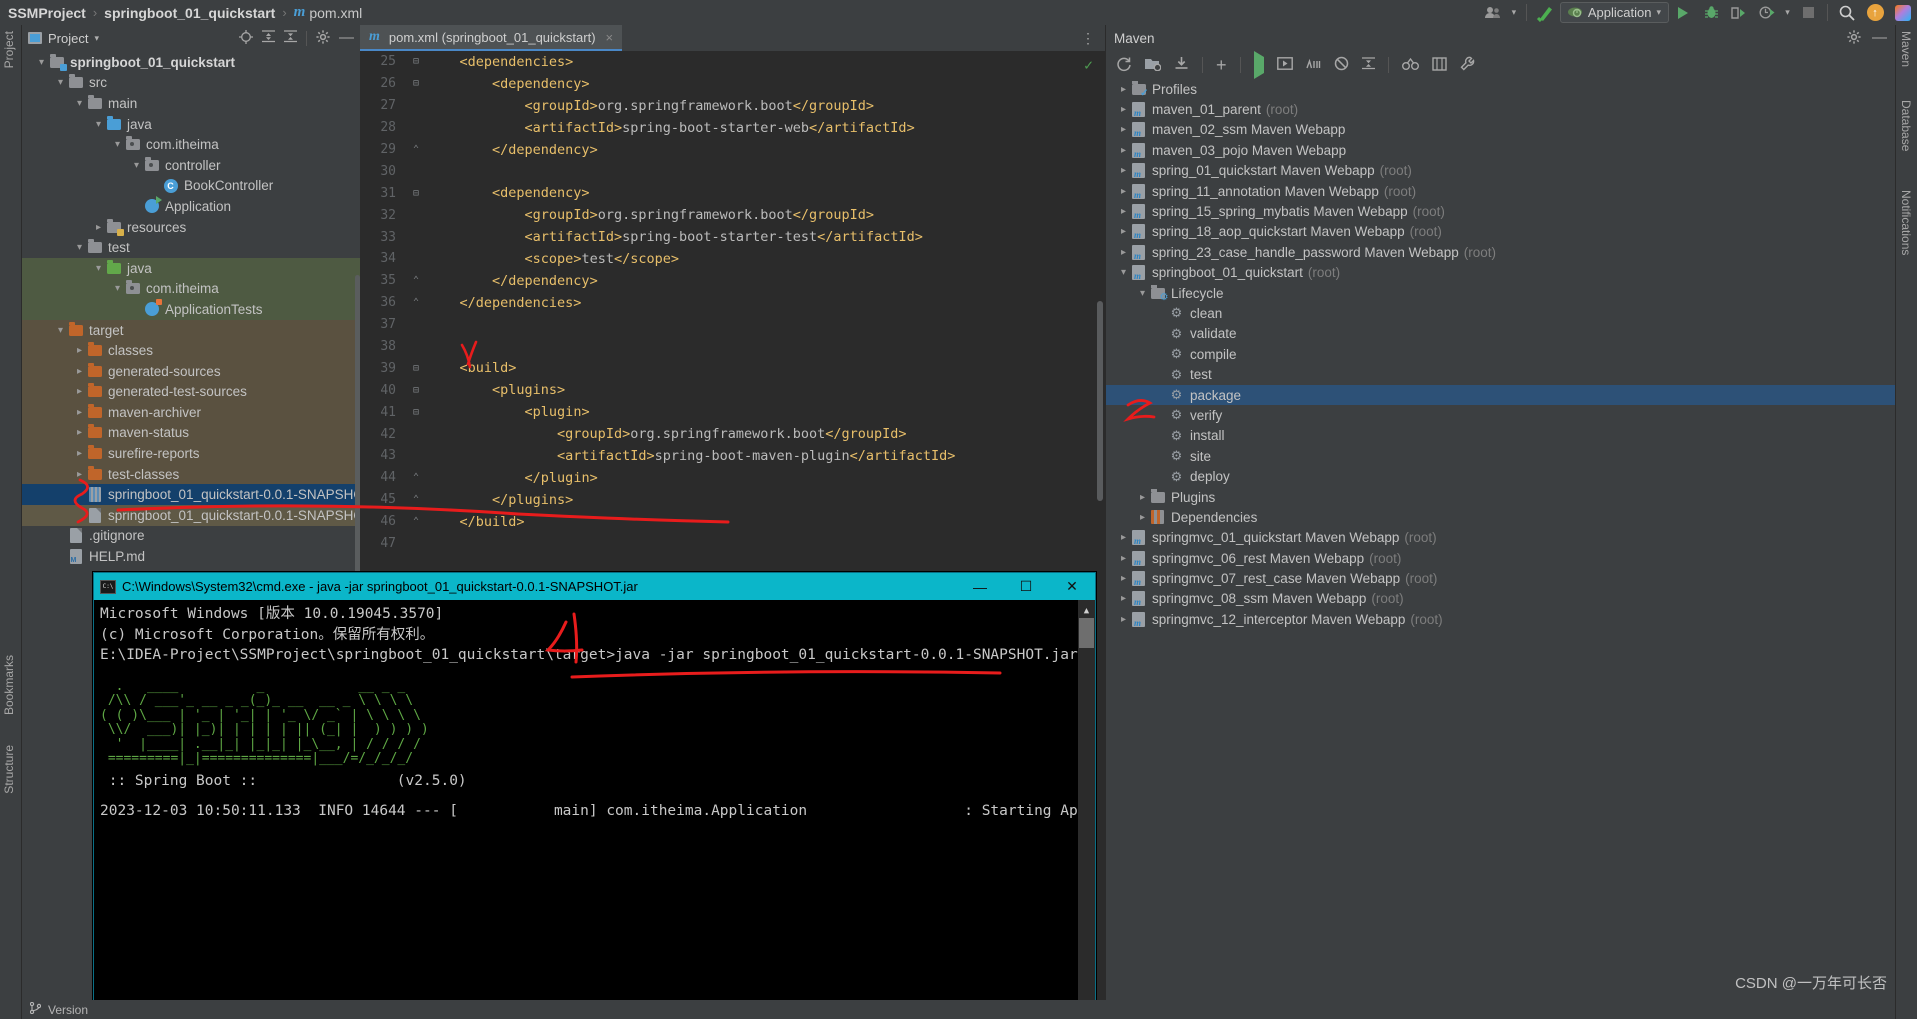 This screenshot has height=1019, width=1917. I want to click on maven-tree-row: springmvc_06_rest Maven Webapp(root), so click(1500, 558).